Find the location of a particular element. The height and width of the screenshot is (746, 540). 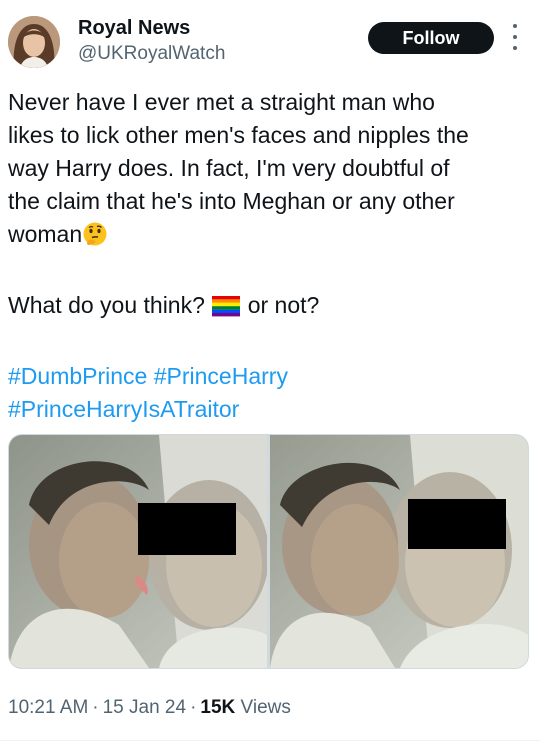

tweet-question: What do you think? or not? is located at coordinates (272, 308).